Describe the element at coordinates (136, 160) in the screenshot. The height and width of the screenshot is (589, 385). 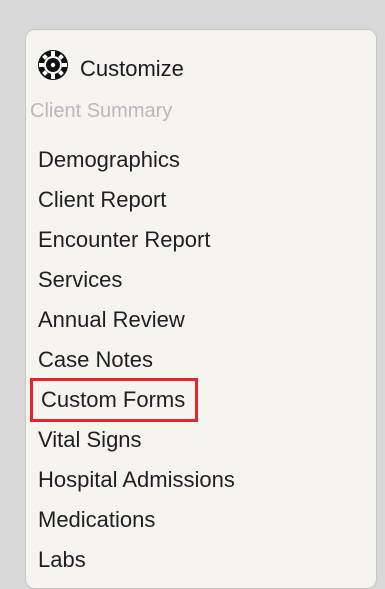
I see `menu-item-demographics: Demographics` at that location.